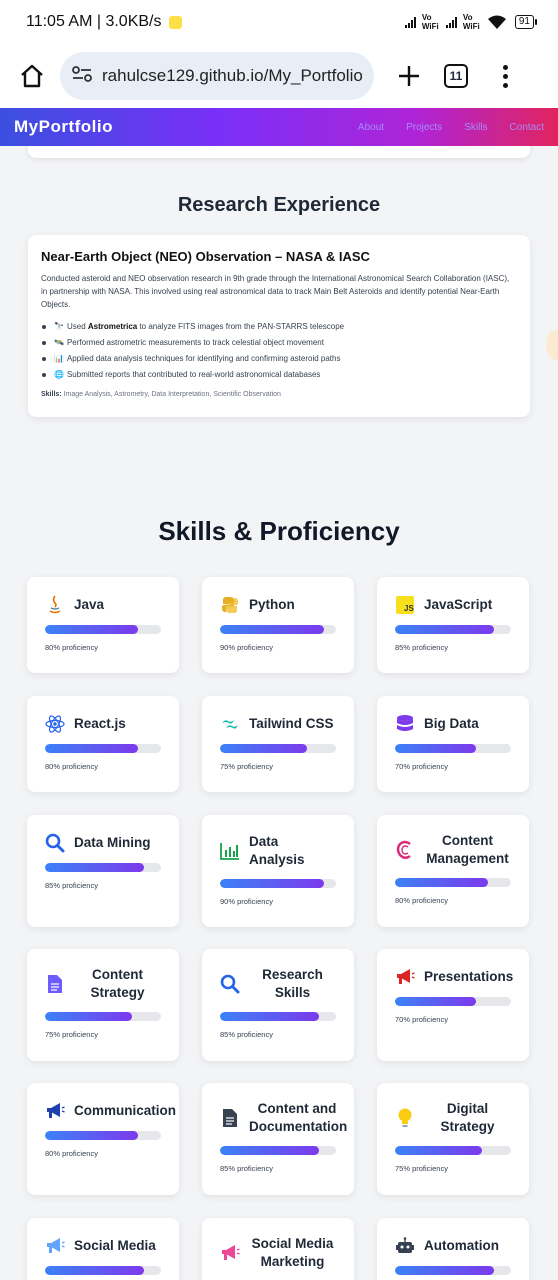  What do you see at coordinates (55, 984) in the screenshot?
I see `document-icon` at bounding box center [55, 984].